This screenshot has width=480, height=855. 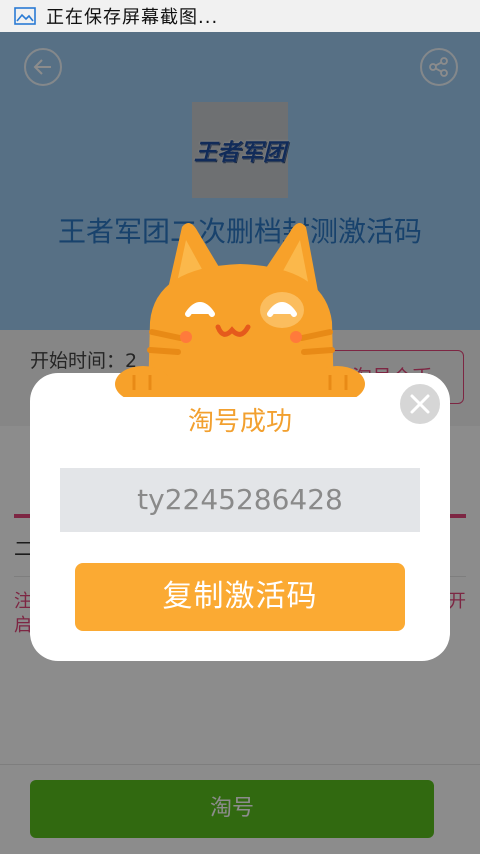 What do you see at coordinates (240, 310) in the screenshot?
I see `cat-mascot-icon` at bounding box center [240, 310].